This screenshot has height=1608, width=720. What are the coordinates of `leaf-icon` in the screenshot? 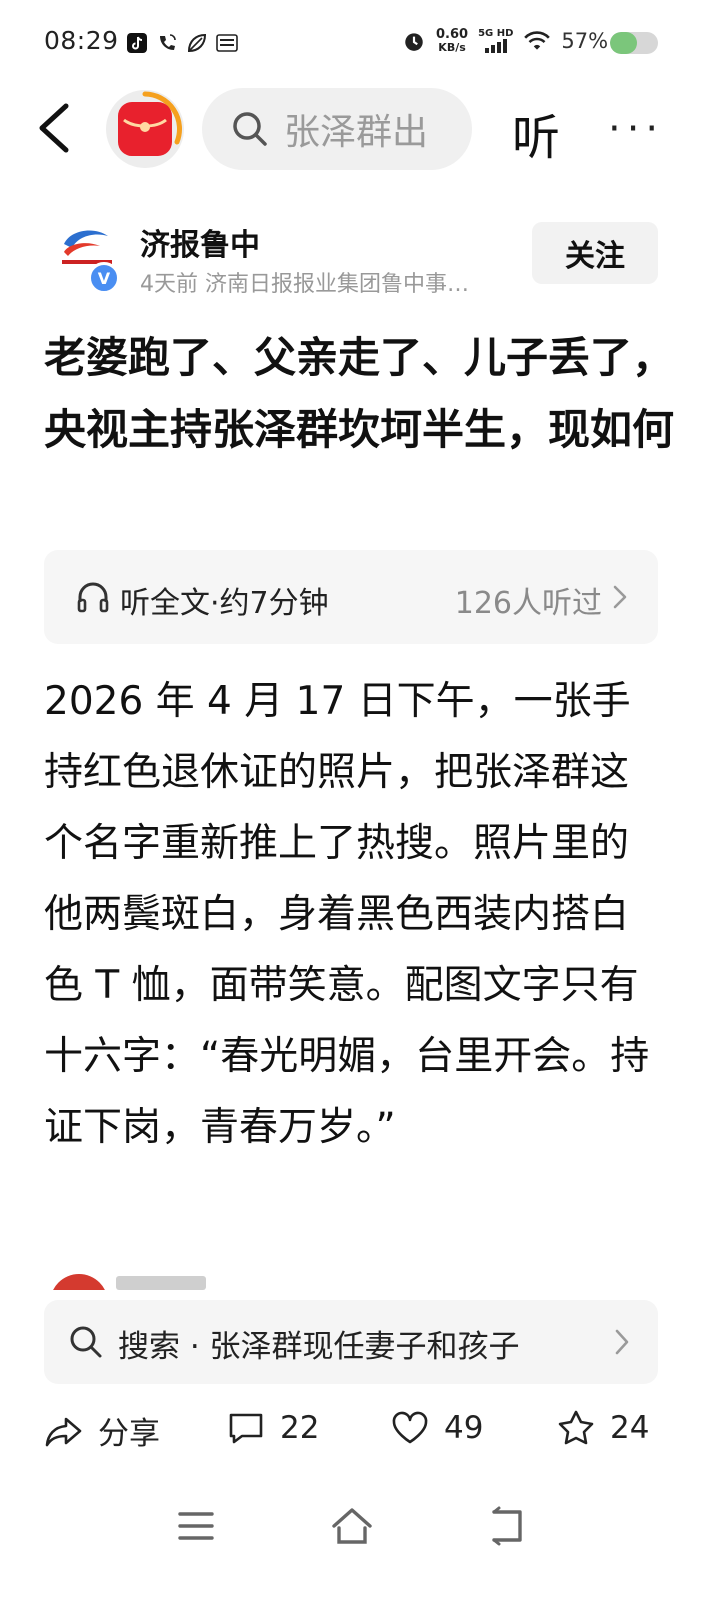 It's located at (197, 43).